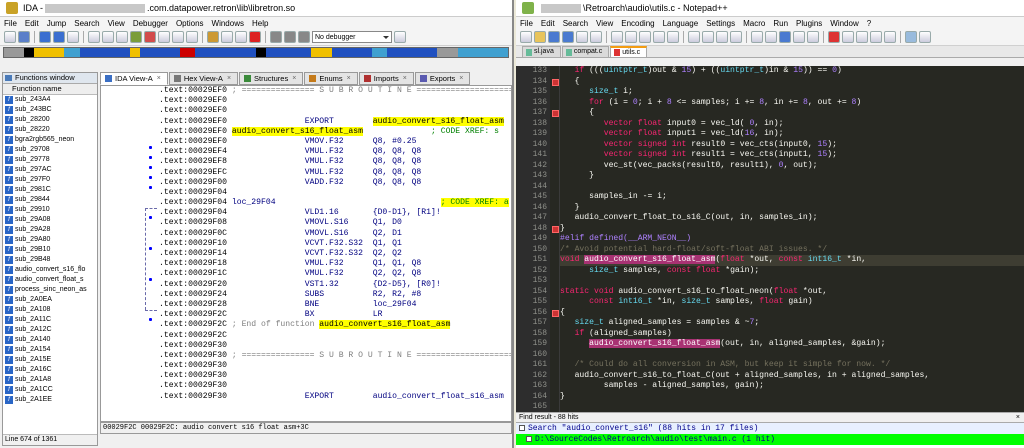 This screenshot has height=448, width=1024. I want to click on function-item: f sub_2A0EA, so click(50, 300).